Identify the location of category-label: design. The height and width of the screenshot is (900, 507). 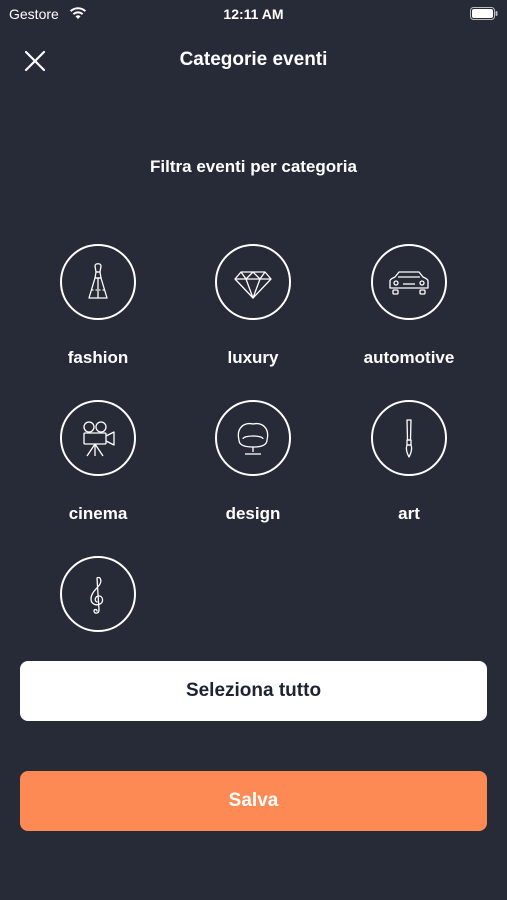
(253, 513).